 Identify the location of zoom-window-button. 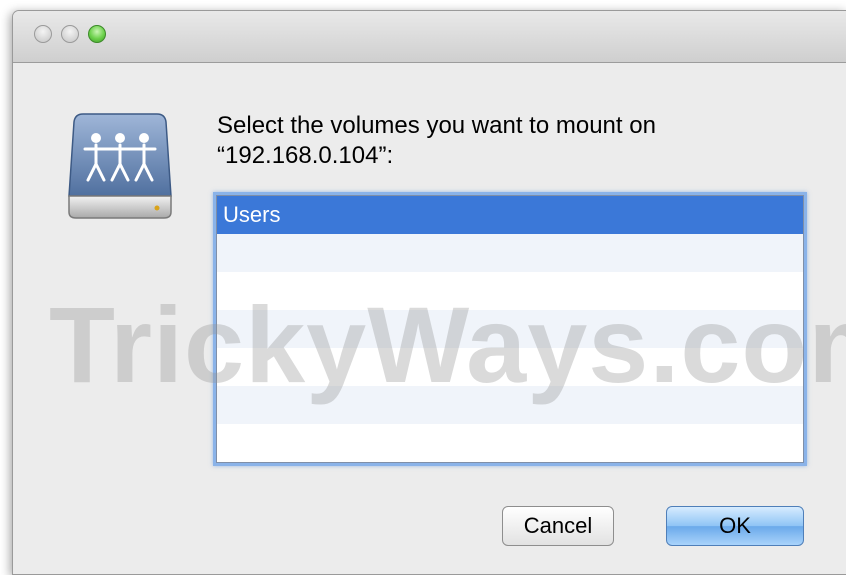
(97, 34).